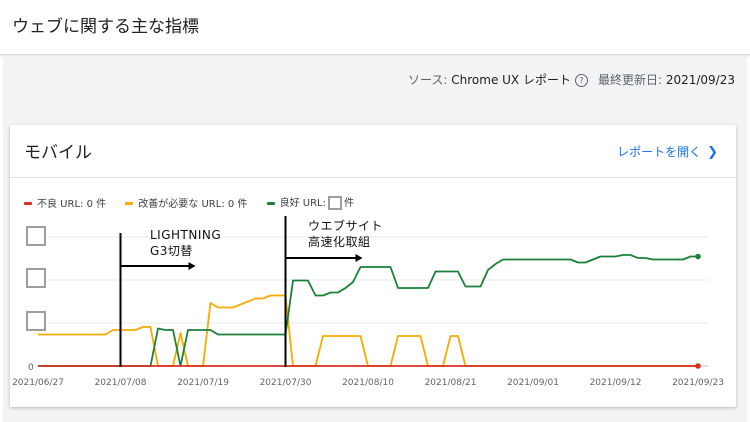 The image size is (750, 422). I want to click on annotation-lightning-line2: G3切替, so click(171, 251).